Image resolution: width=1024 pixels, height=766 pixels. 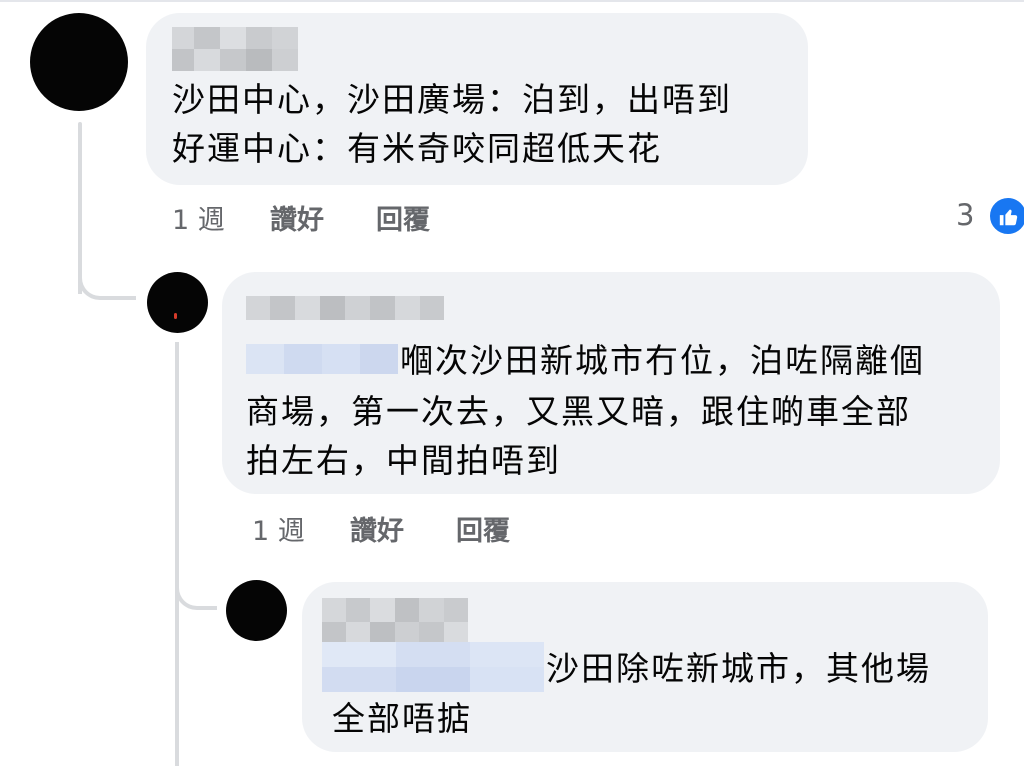 I want to click on comment-text-line: 沙田除咗新城市，其他場, so click(x=738, y=668).